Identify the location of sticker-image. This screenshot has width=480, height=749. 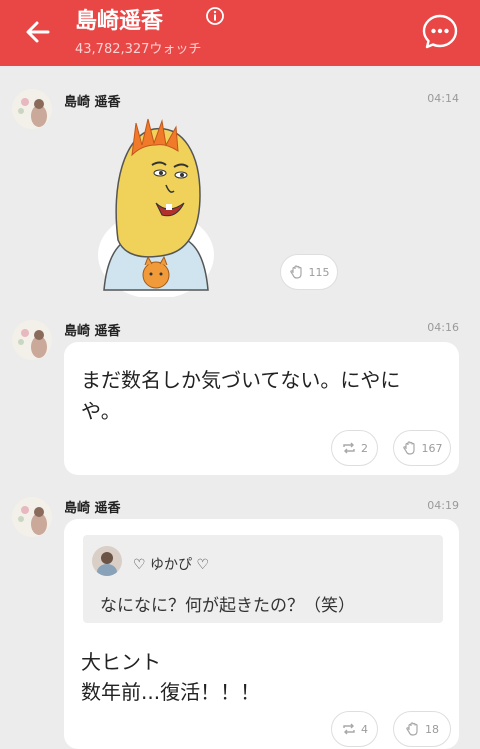
(156, 206).